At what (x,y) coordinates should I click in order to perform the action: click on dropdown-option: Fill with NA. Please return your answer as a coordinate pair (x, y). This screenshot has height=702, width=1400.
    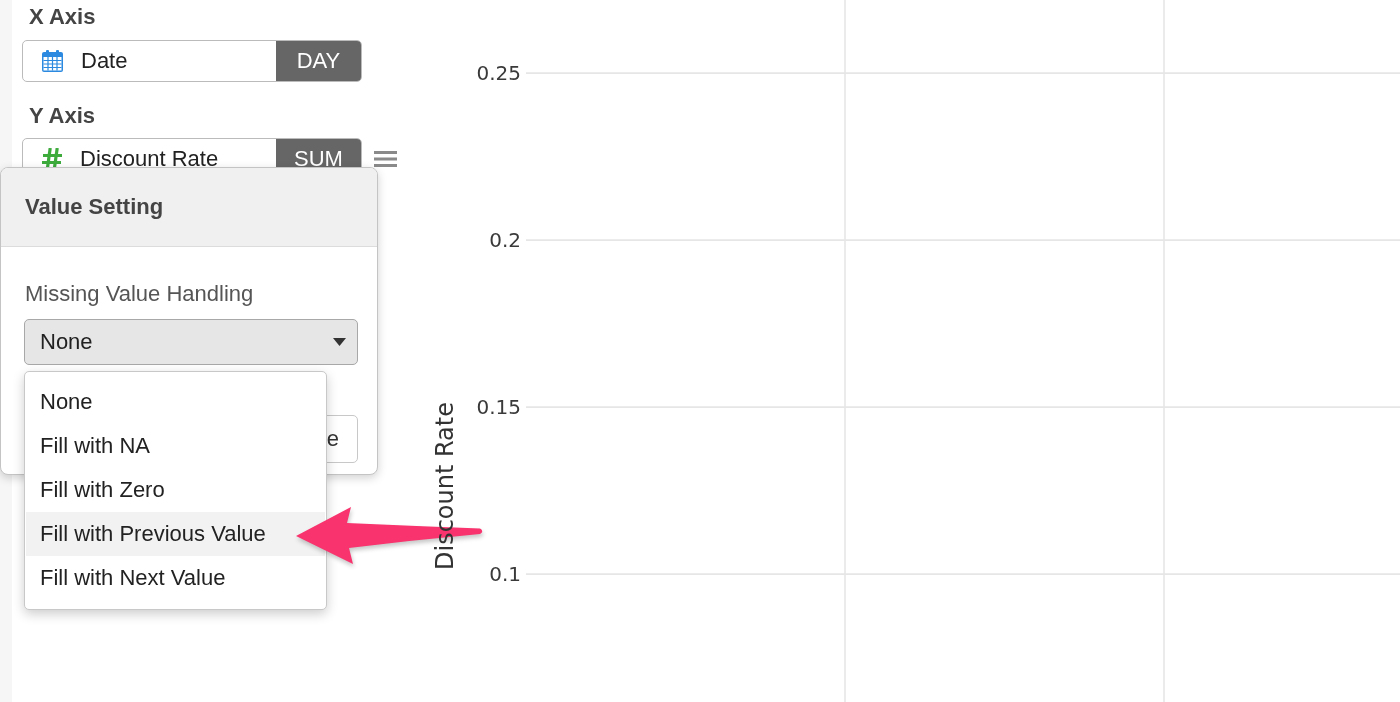
    Looking at the image, I should click on (175, 446).